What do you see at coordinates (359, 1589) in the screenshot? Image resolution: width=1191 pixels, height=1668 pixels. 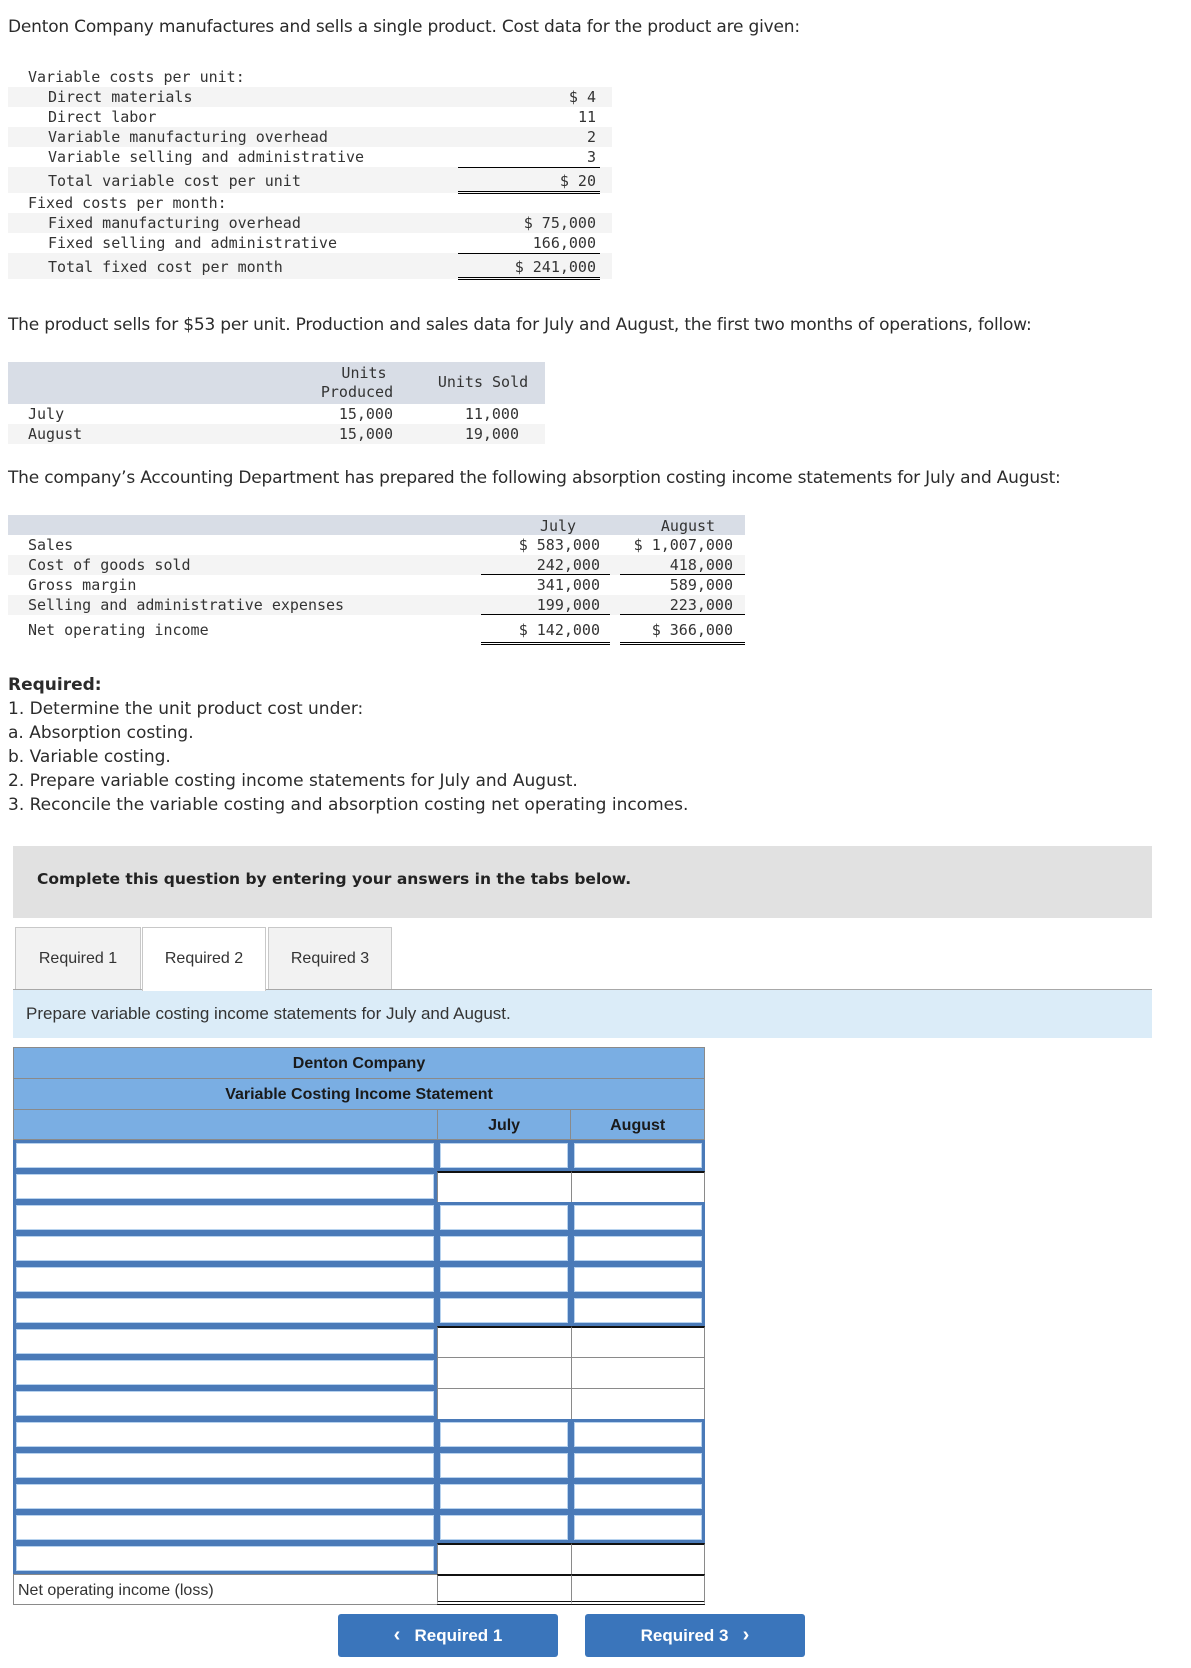 I see `net-operating-income-row: Net operating income (loss)` at bounding box center [359, 1589].